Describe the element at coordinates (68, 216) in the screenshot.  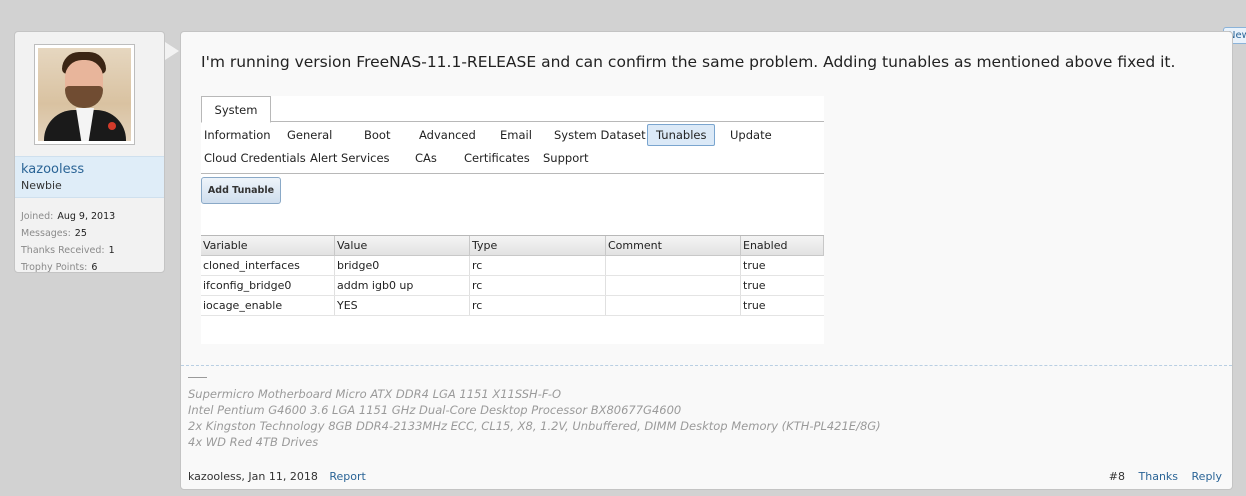
I see `stat-joined: Joined: Aug 9, 2013` at that location.